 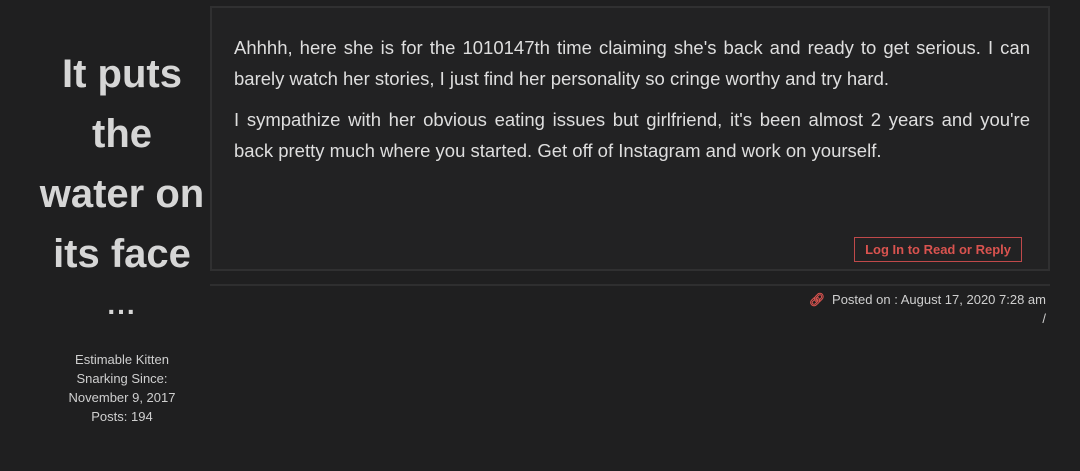 I want to click on post-count-value: 194, so click(x=142, y=416).